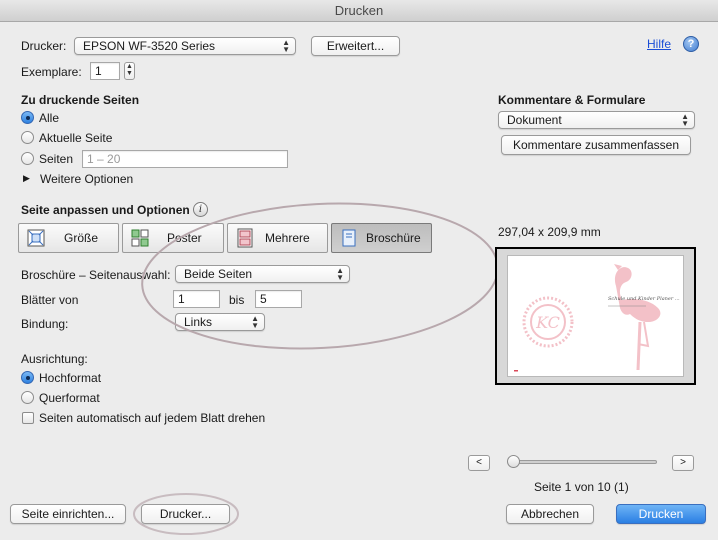  What do you see at coordinates (683, 463) in the screenshot?
I see `preview-next-button: >` at bounding box center [683, 463].